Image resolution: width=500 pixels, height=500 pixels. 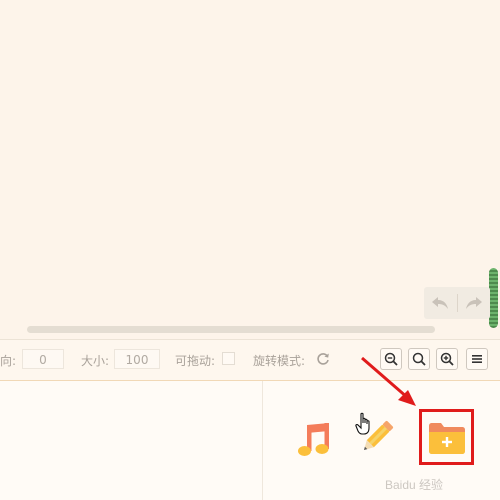 I want to click on undo-redo-group, so click(x=457, y=303).